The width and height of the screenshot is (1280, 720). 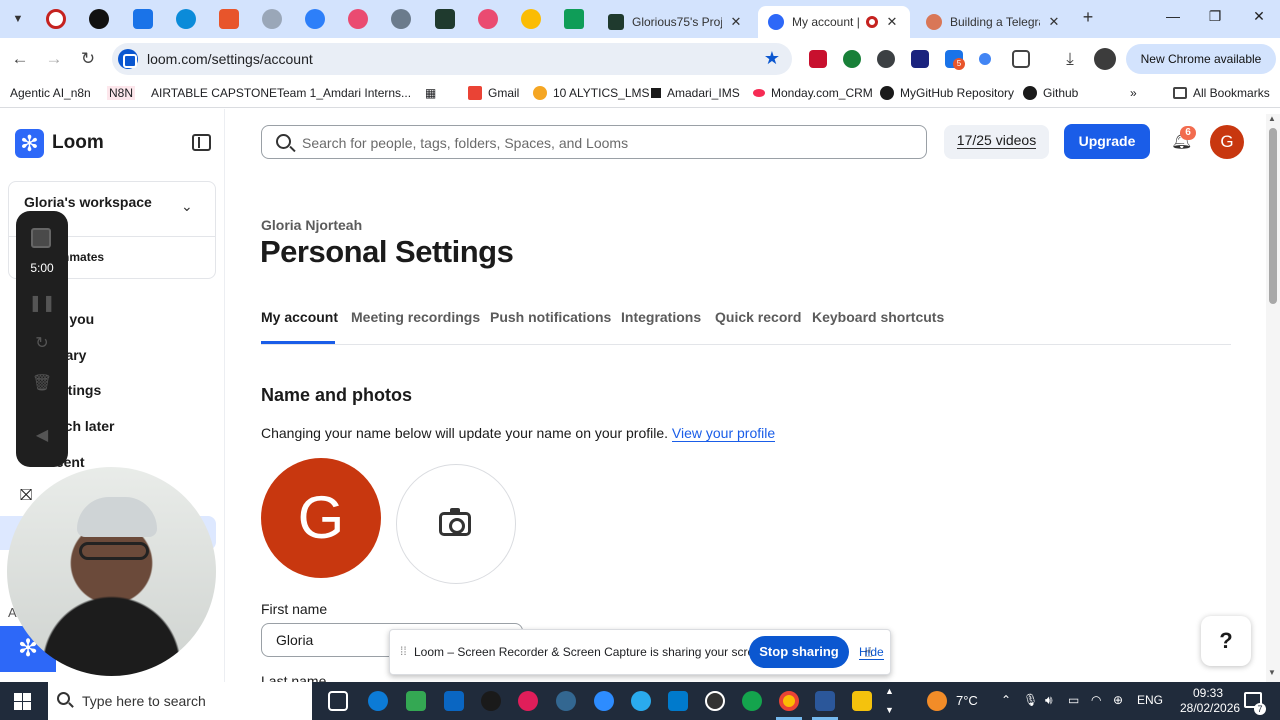 What do you see at coordinates (401, 19) in the screenshot?
I see `pinned-tab-triangle-icon` at bounding box center [401, 19].